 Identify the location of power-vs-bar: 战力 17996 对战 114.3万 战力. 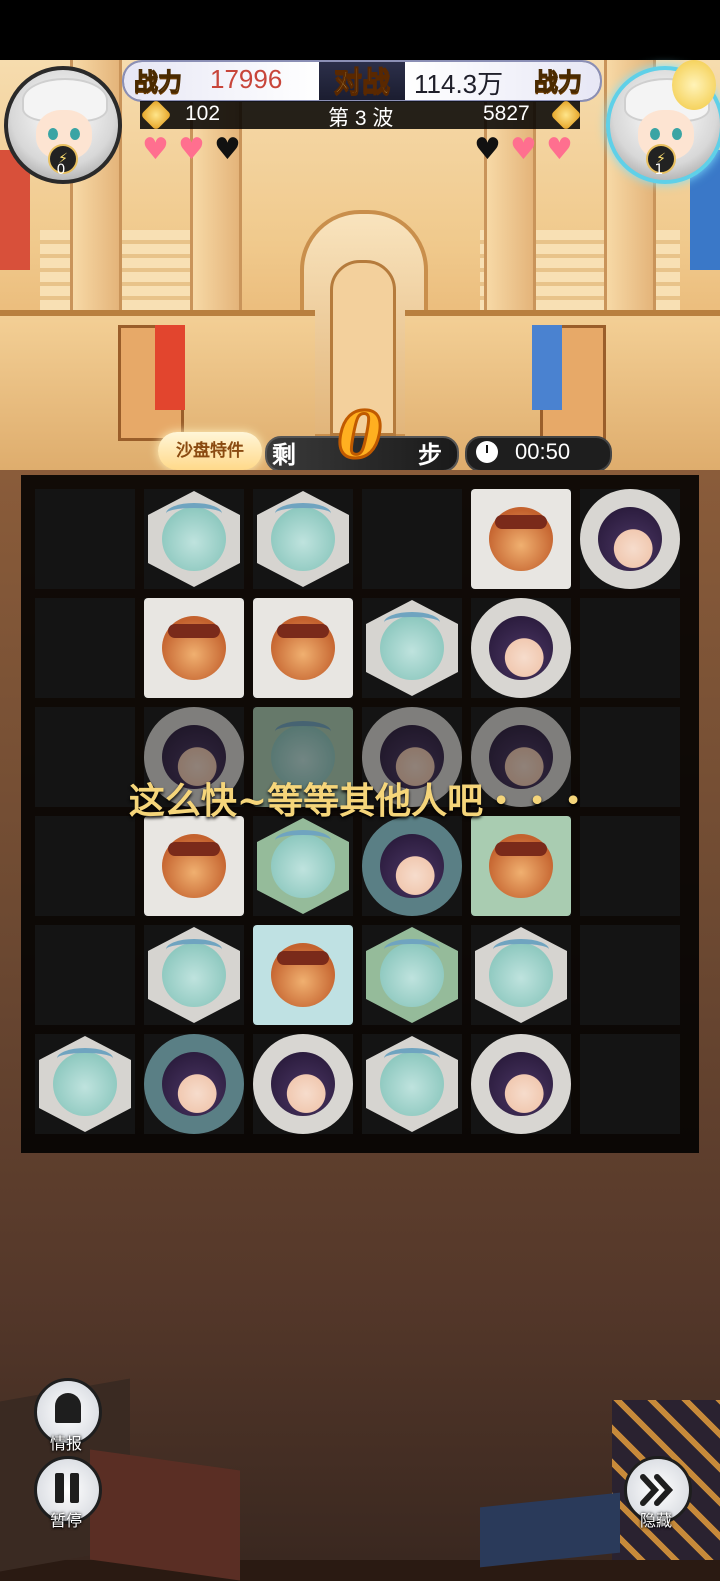
(362, 81).